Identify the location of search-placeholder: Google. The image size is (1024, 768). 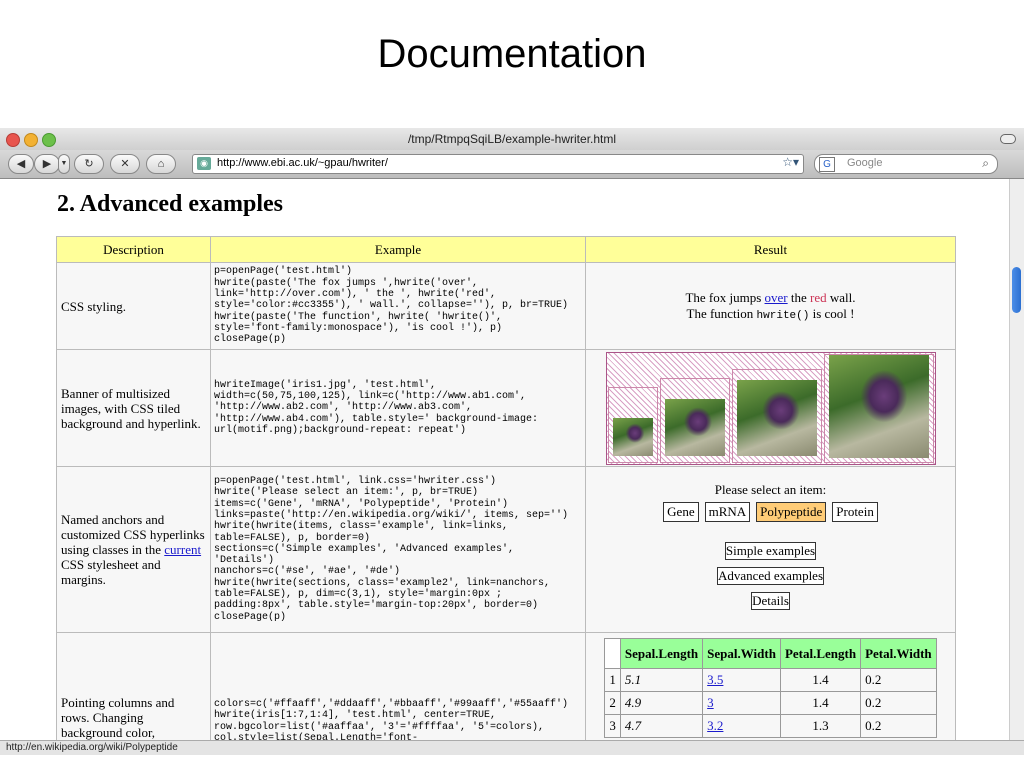
(865, 163).